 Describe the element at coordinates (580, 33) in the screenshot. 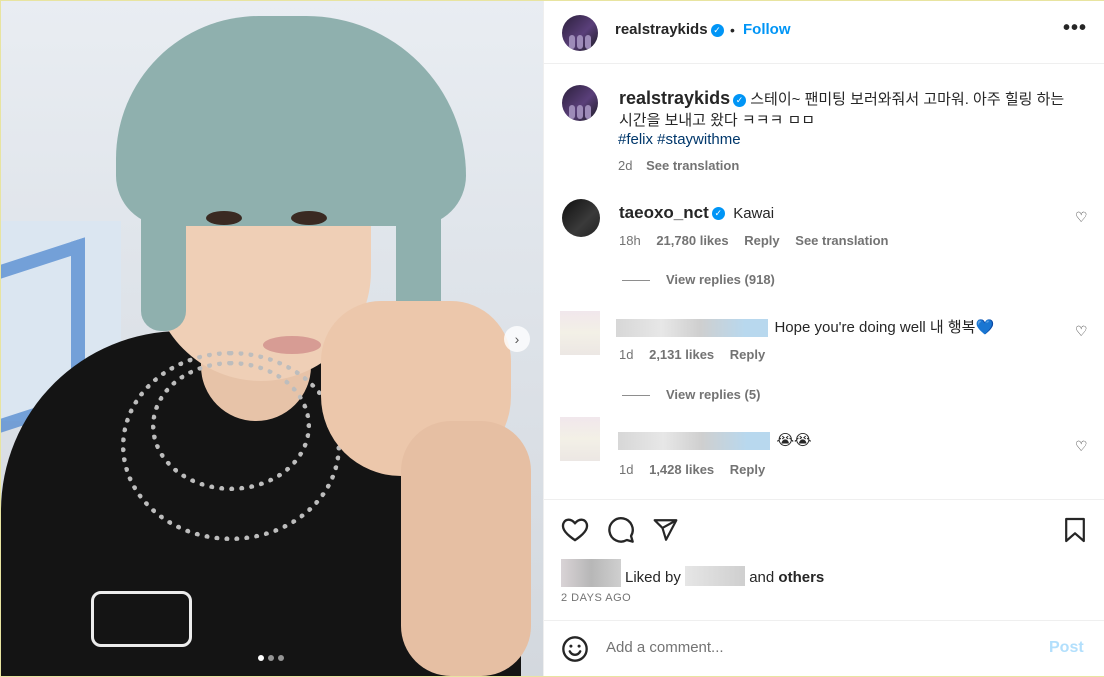

I see `avatar` at that location.